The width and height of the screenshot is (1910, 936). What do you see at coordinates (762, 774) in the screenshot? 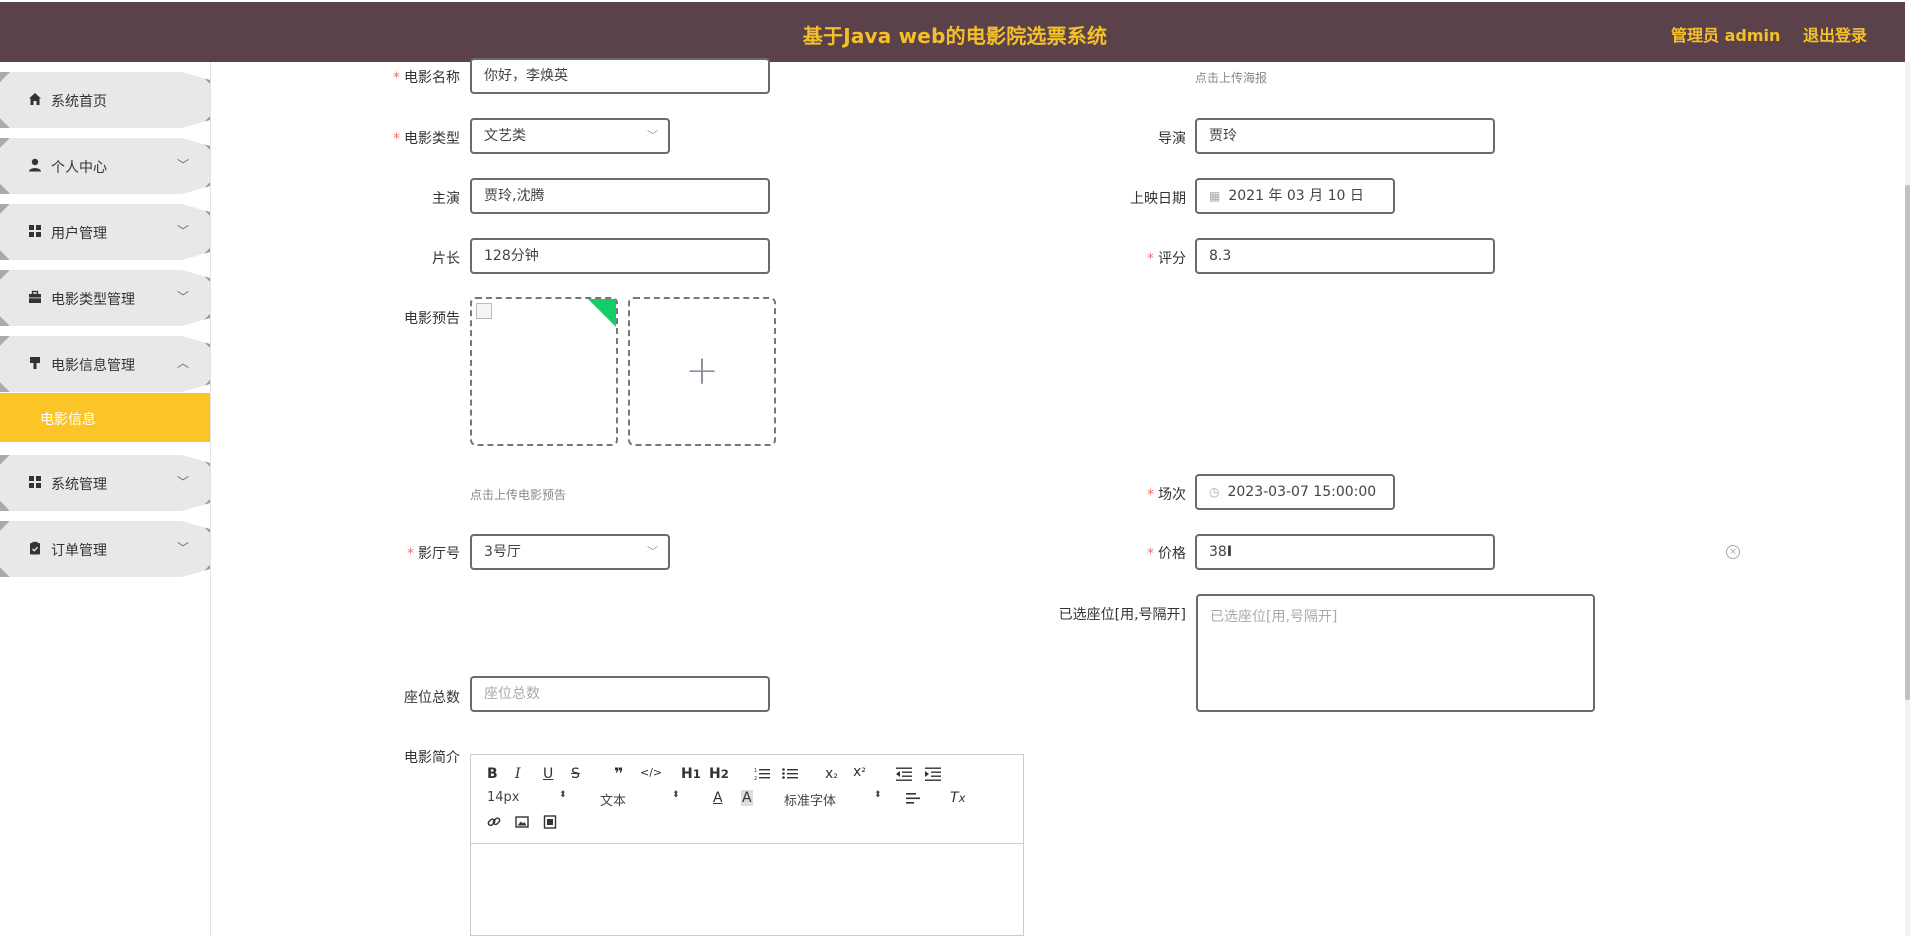
I see `ordered-list-icon: 12` at bounding box center [762, 774].